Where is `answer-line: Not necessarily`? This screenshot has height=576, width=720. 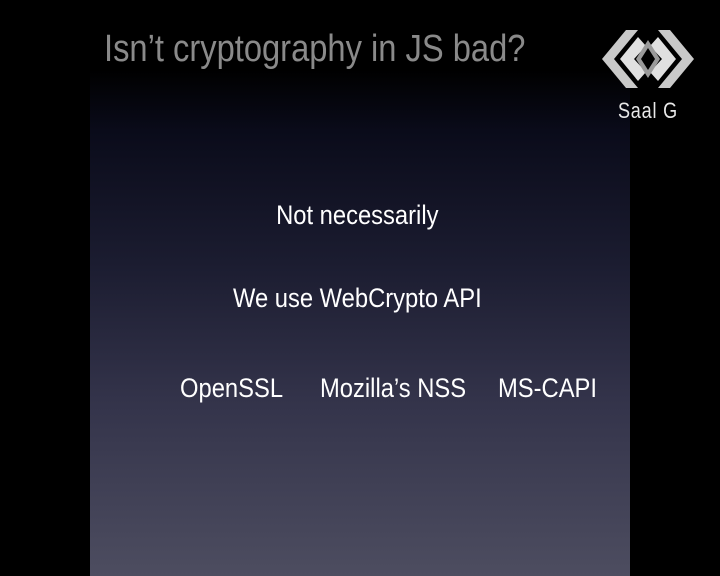 answer-line: Not necessarily is located at coordinates (358, 215).